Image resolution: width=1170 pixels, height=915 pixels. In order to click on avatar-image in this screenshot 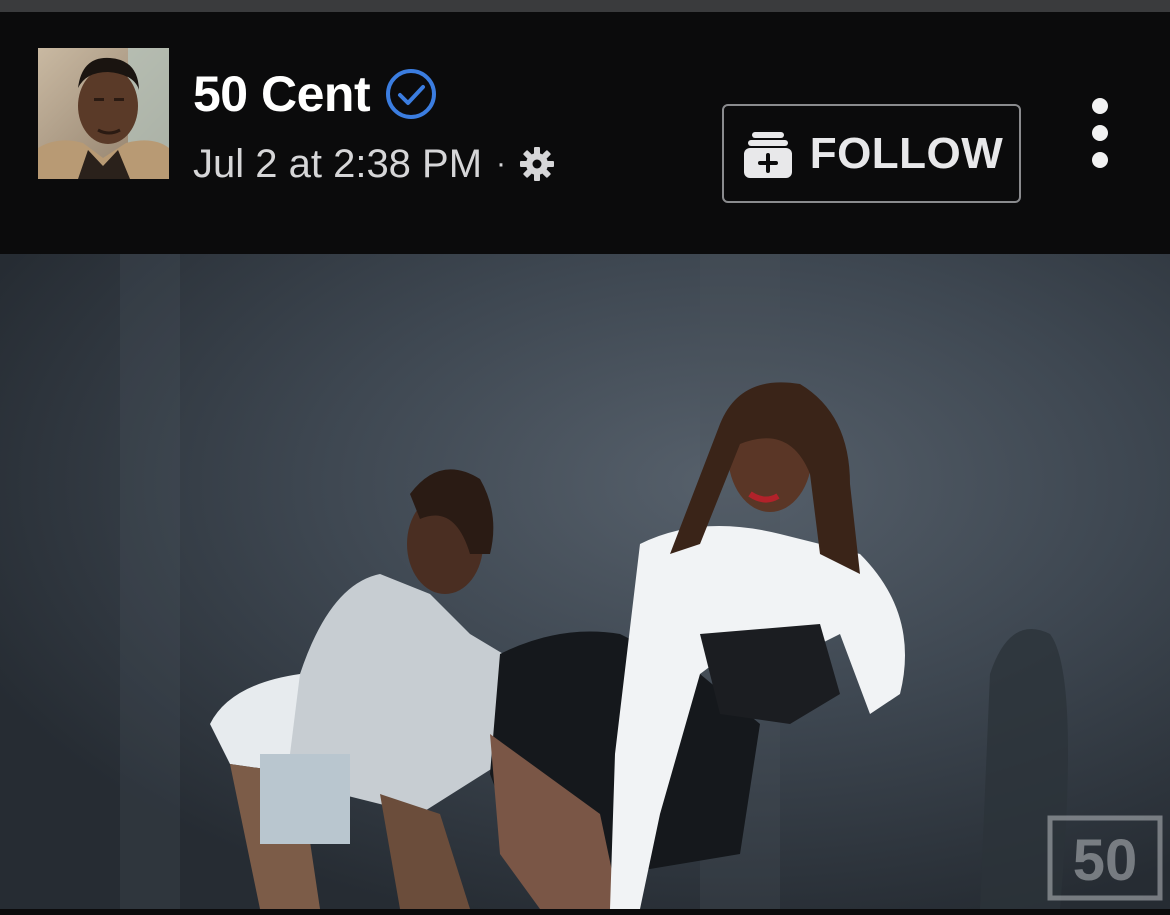, I will do `click(103, 113)`.